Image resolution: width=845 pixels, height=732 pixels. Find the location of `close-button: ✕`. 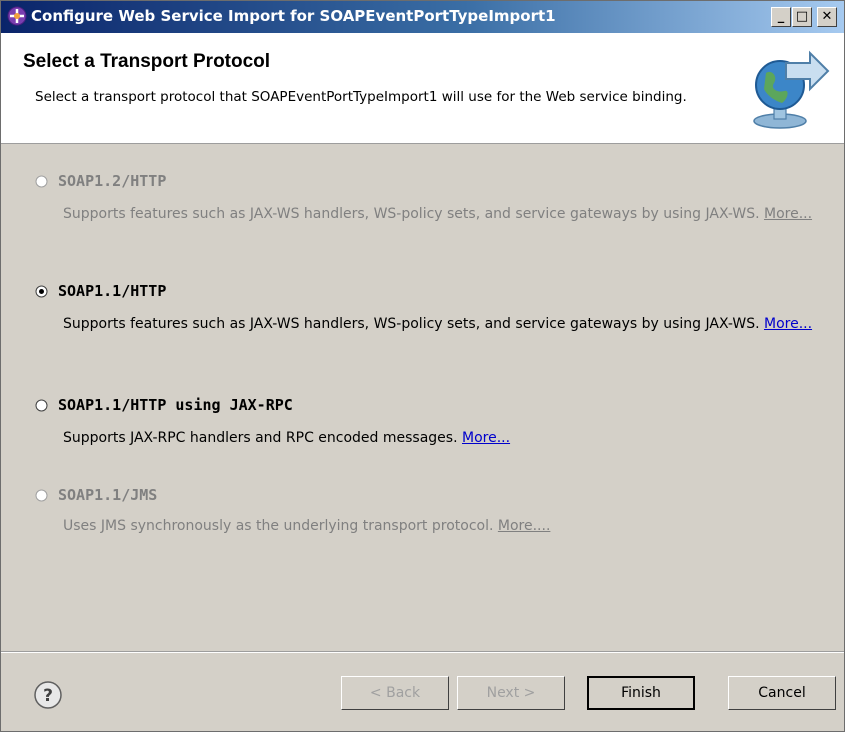

close-button: ✕ is located at coordinates (827, 17).